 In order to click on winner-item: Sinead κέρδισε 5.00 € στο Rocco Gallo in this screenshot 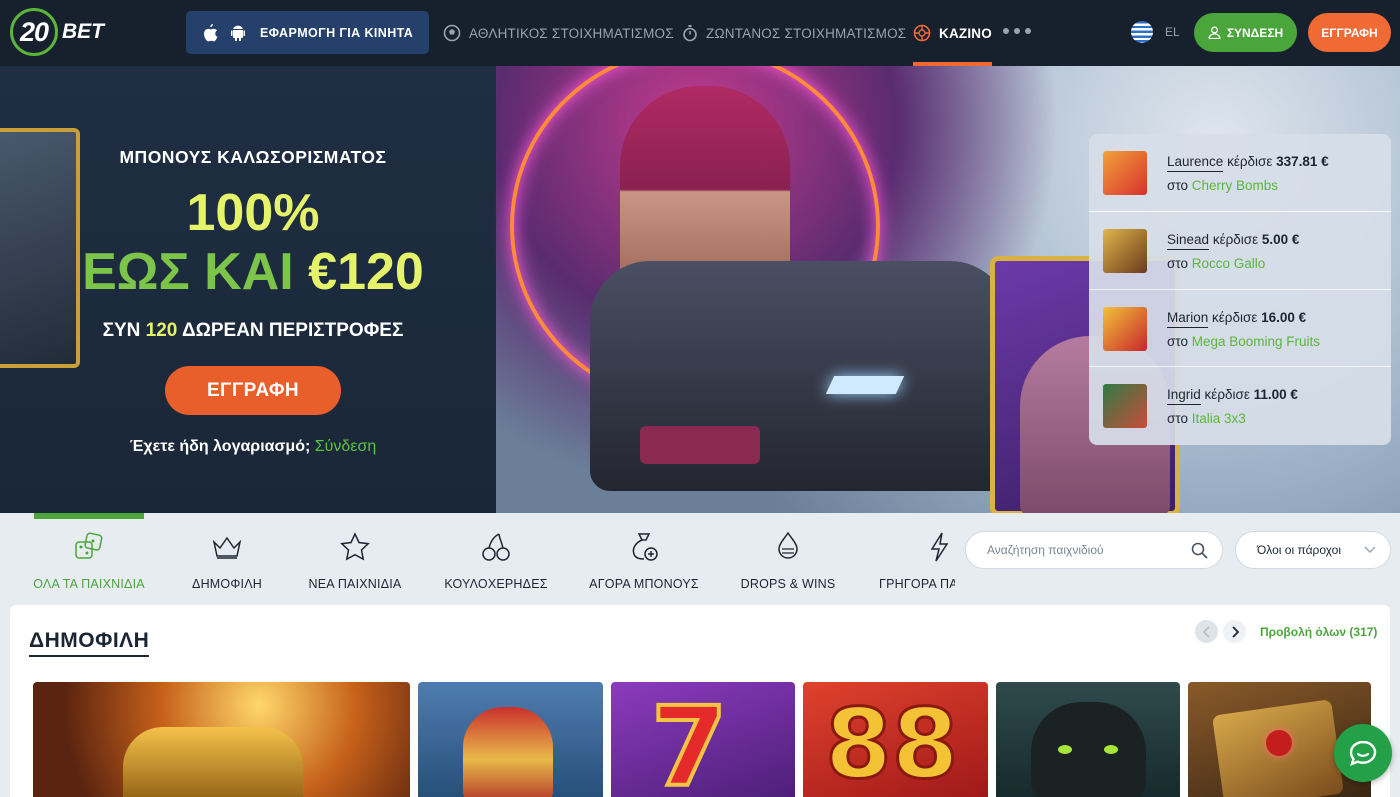, I will do `click(1240, 251)`.